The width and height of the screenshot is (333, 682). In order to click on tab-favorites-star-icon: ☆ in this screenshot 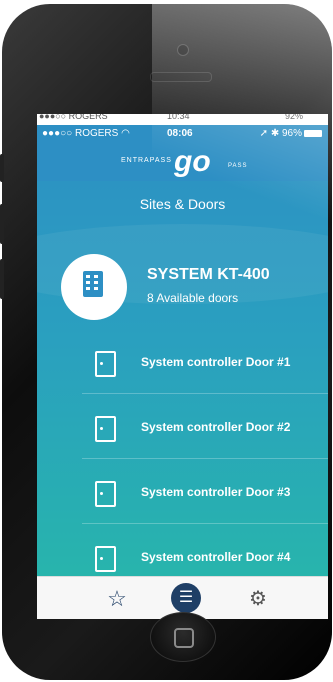, I will do `click(117, 599)`.